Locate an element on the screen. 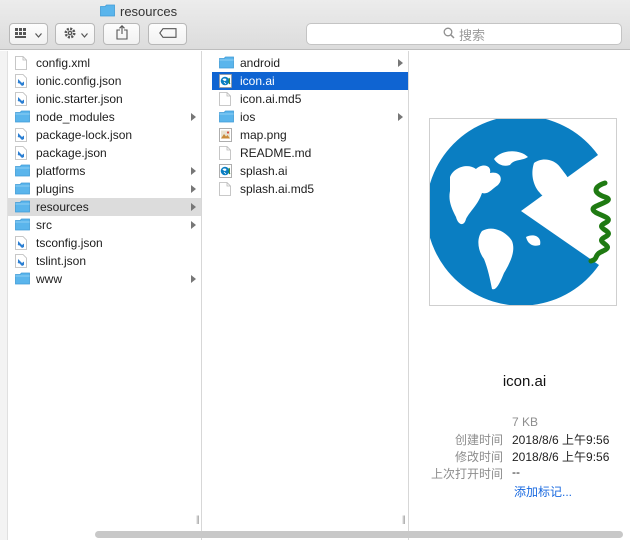 The height and width of the screenshot is (540, 630). share-button is located at coordinates (121, 34).